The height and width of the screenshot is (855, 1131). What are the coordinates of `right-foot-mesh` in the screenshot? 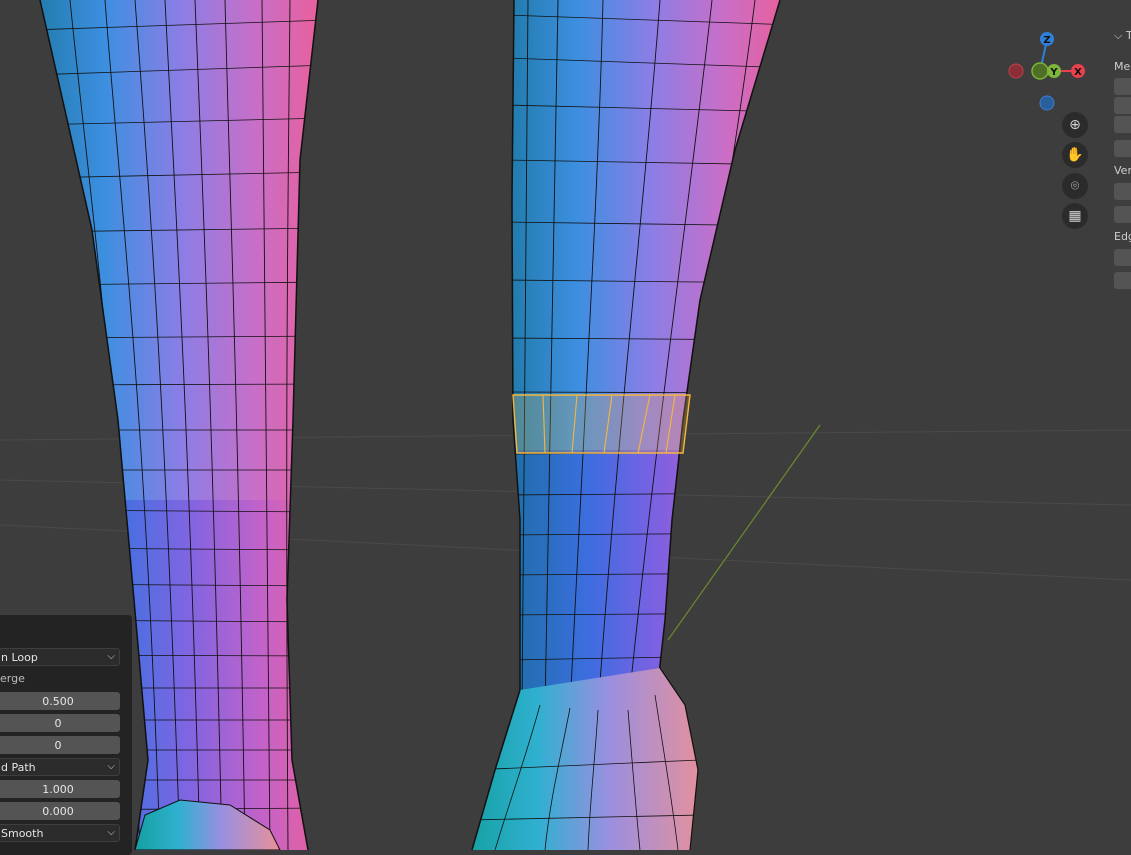 It's located at (585, 759).